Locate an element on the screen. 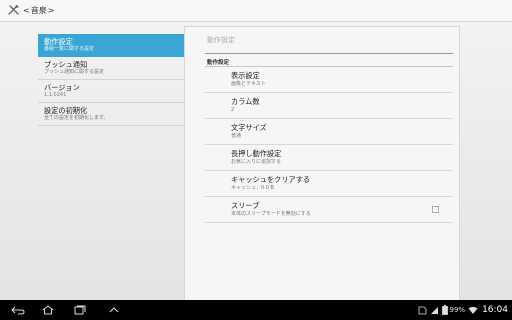 The image size is (512, 320). battery-percent: 99% is located at coordinates (457, 310).